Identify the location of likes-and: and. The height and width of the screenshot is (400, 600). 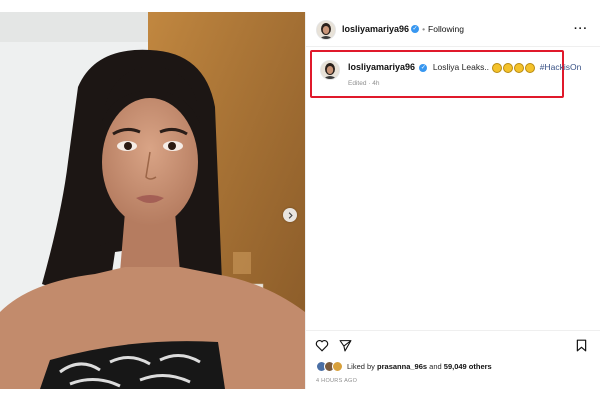
(435, 366).